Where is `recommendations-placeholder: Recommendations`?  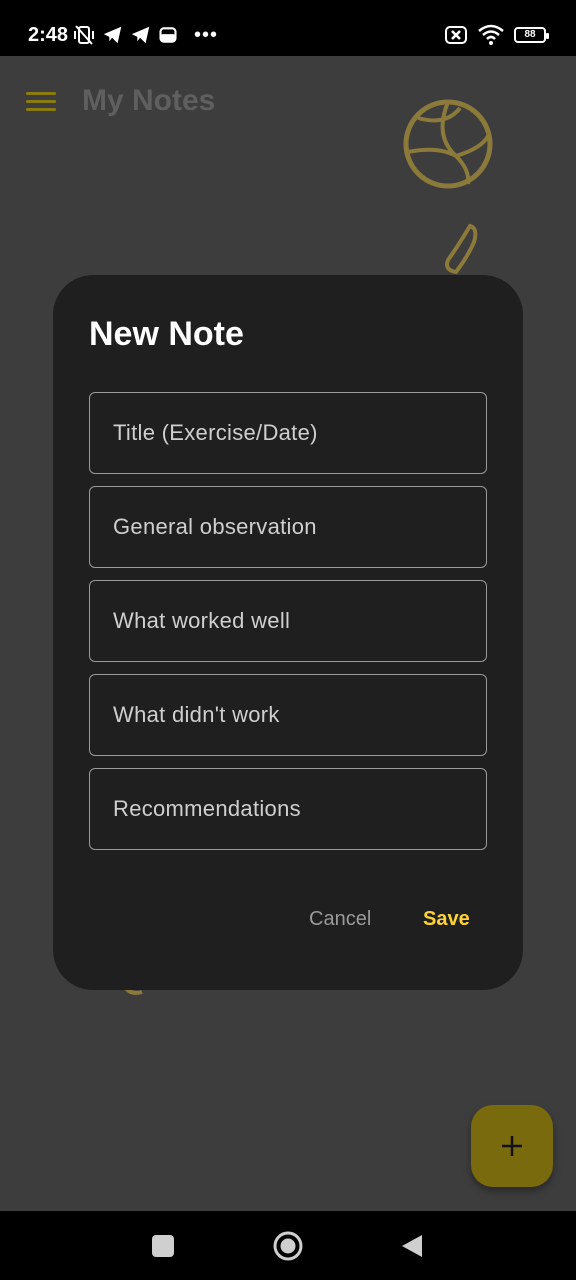 recommendations-placeholder: Recommendations is located at coordinates (207, 808).